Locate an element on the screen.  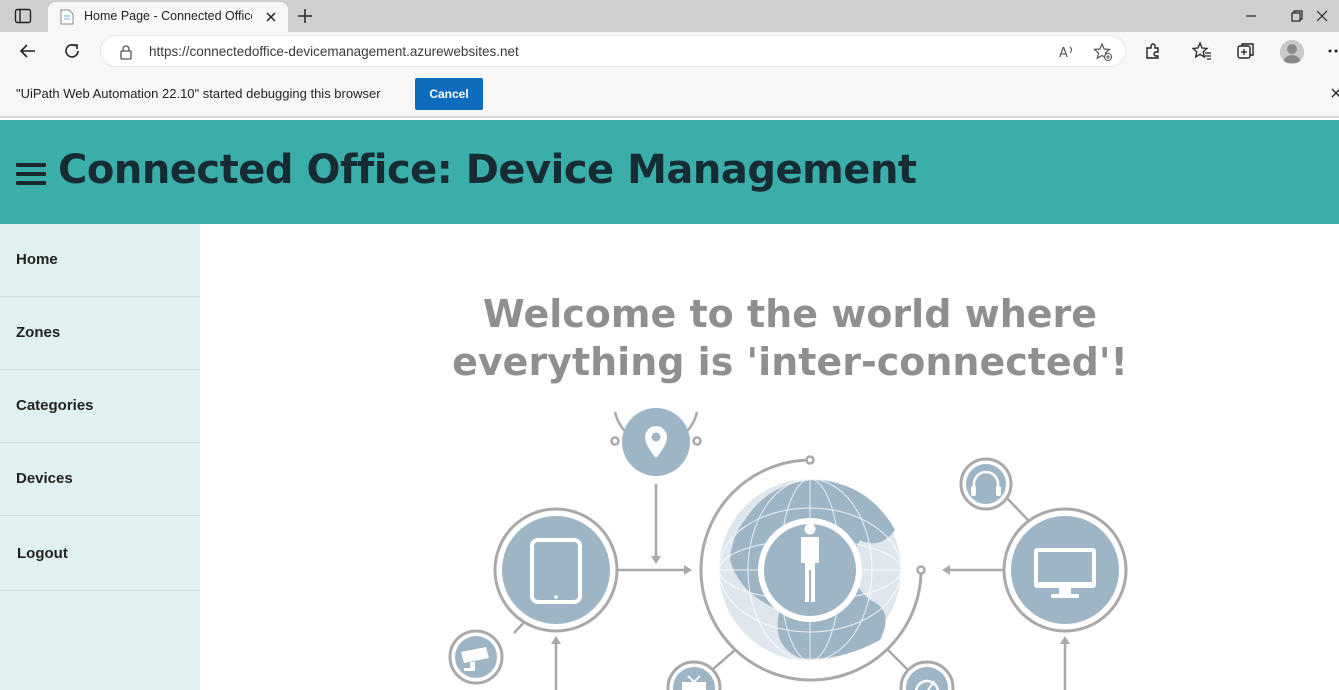
read-aloud-icon: A is located at coordinates (1067, 52).